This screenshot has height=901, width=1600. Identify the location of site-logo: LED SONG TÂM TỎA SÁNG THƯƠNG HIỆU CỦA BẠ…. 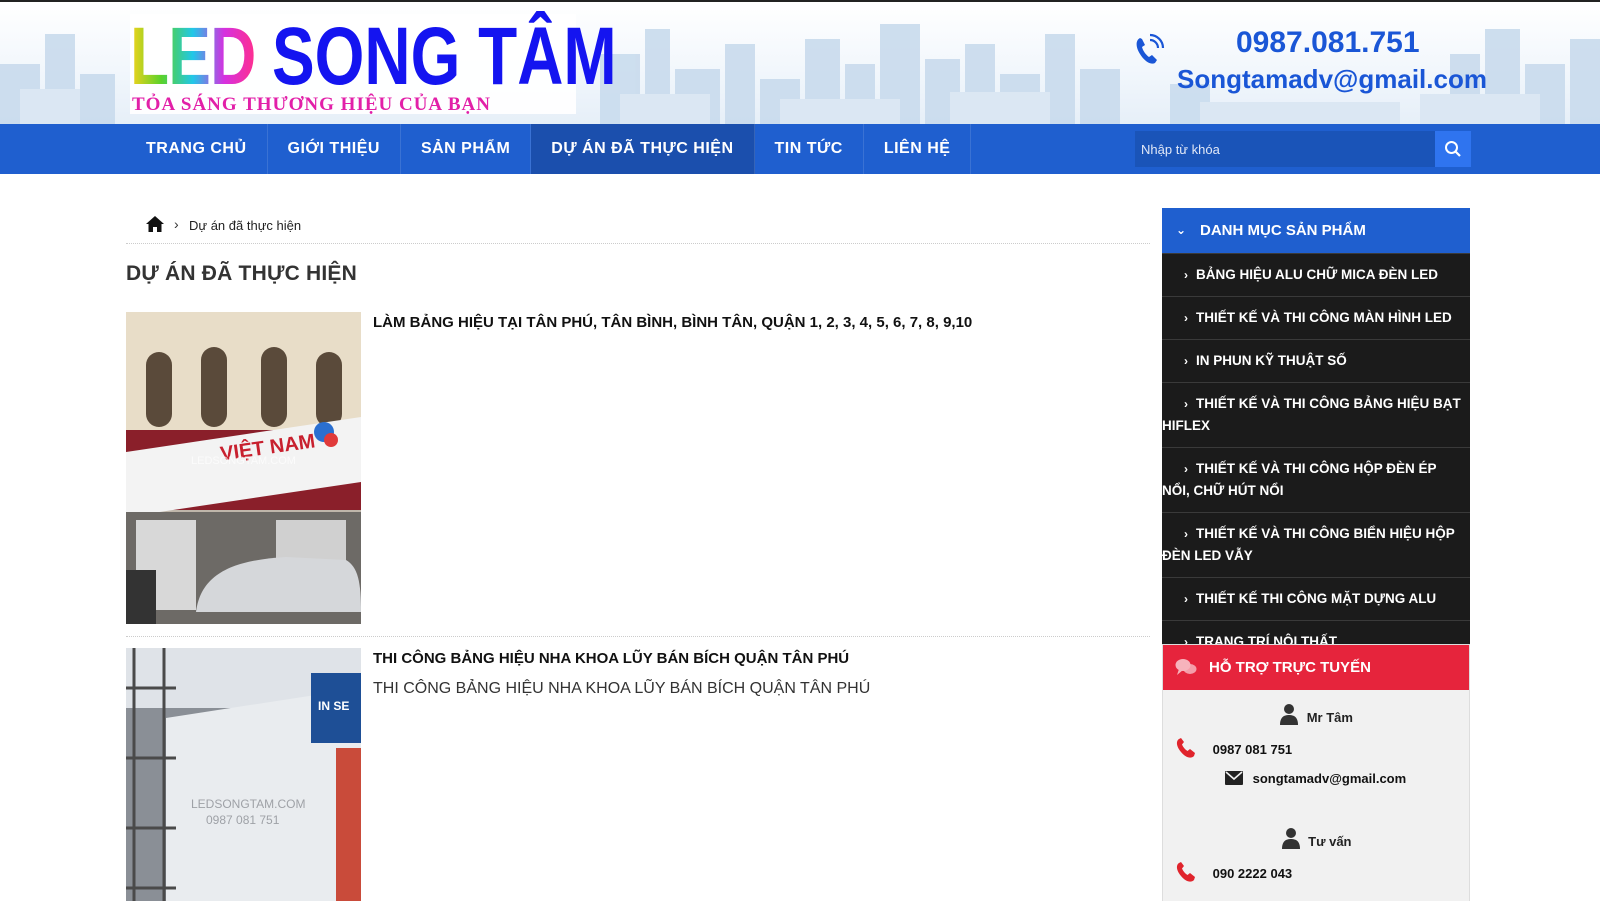
(373, 63).